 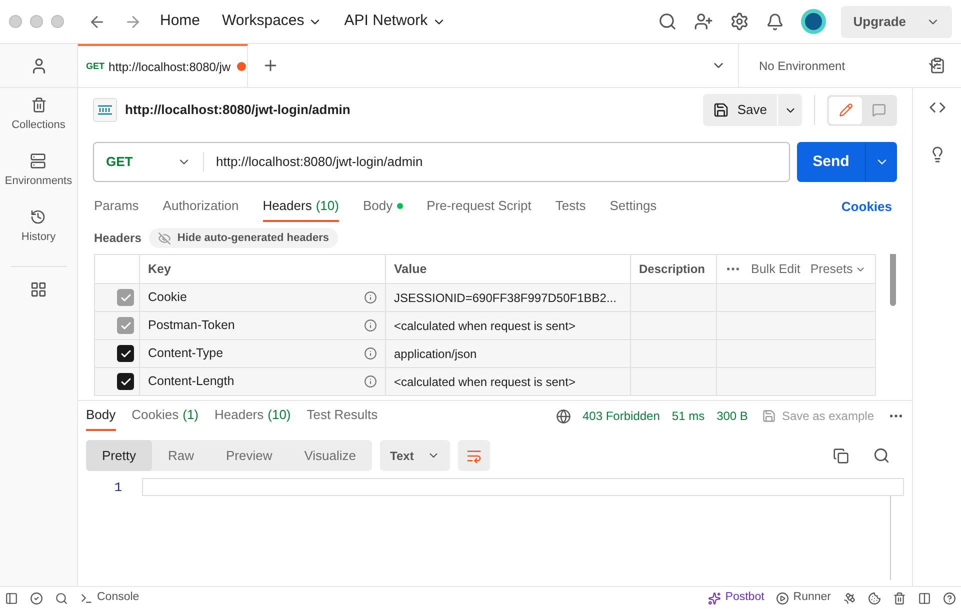 I want to click on pencil-icon, so click(x=845, y=110).